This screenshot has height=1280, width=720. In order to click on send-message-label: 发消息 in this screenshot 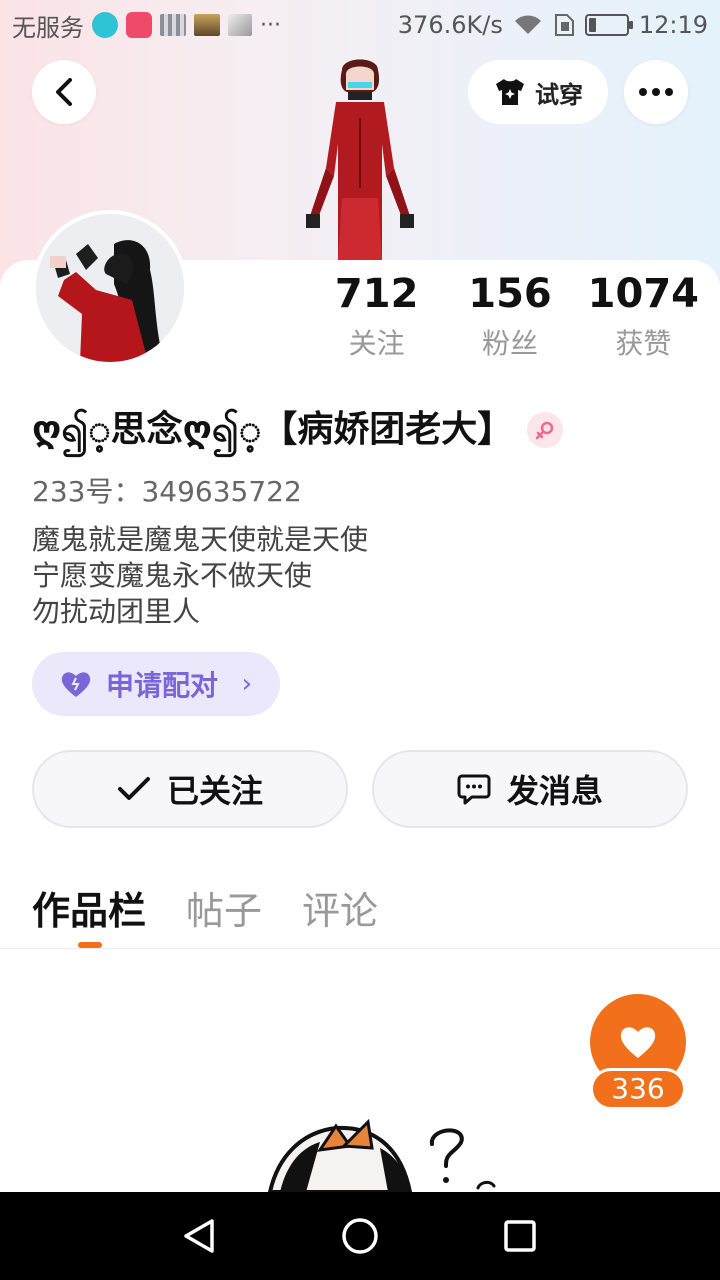, I will do `click(554, 791)`.